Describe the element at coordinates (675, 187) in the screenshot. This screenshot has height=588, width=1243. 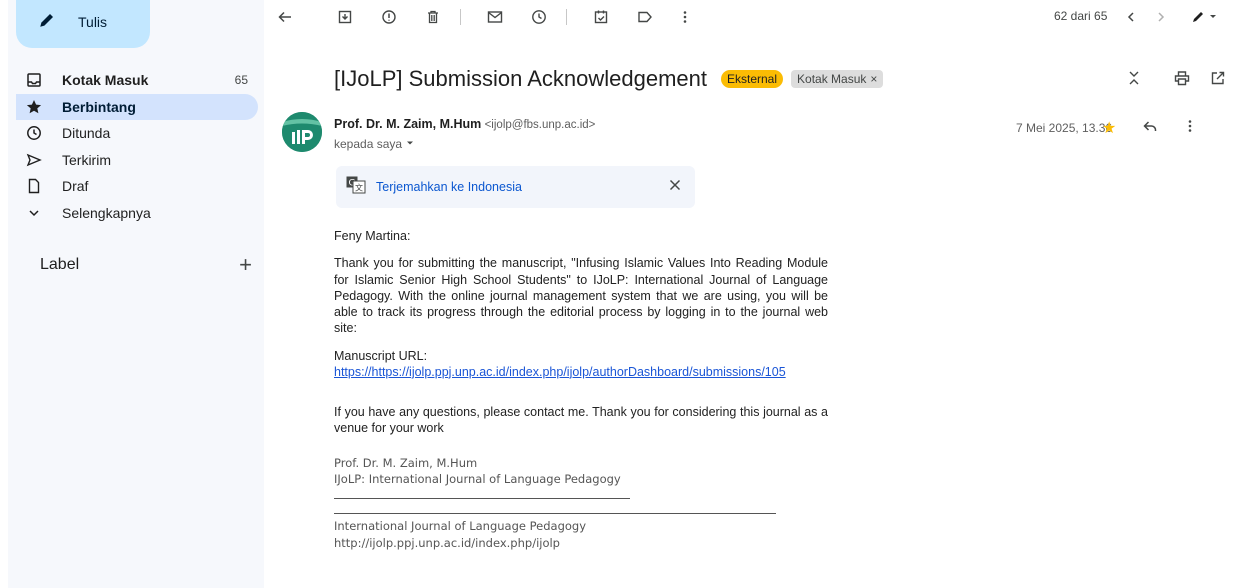
I see `close-icon` at that location.